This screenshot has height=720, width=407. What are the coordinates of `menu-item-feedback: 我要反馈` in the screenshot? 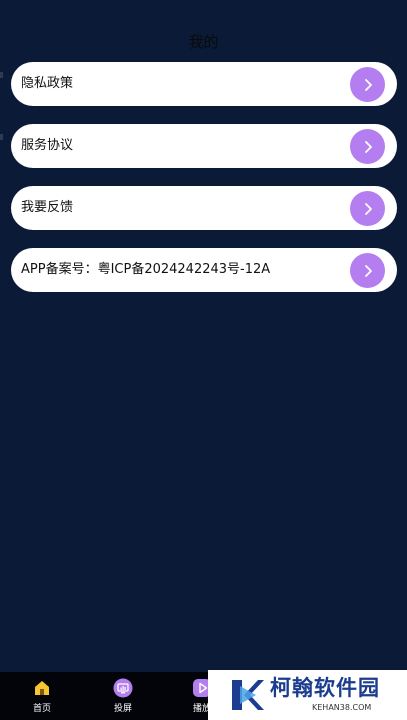 It's located at (204, 208).